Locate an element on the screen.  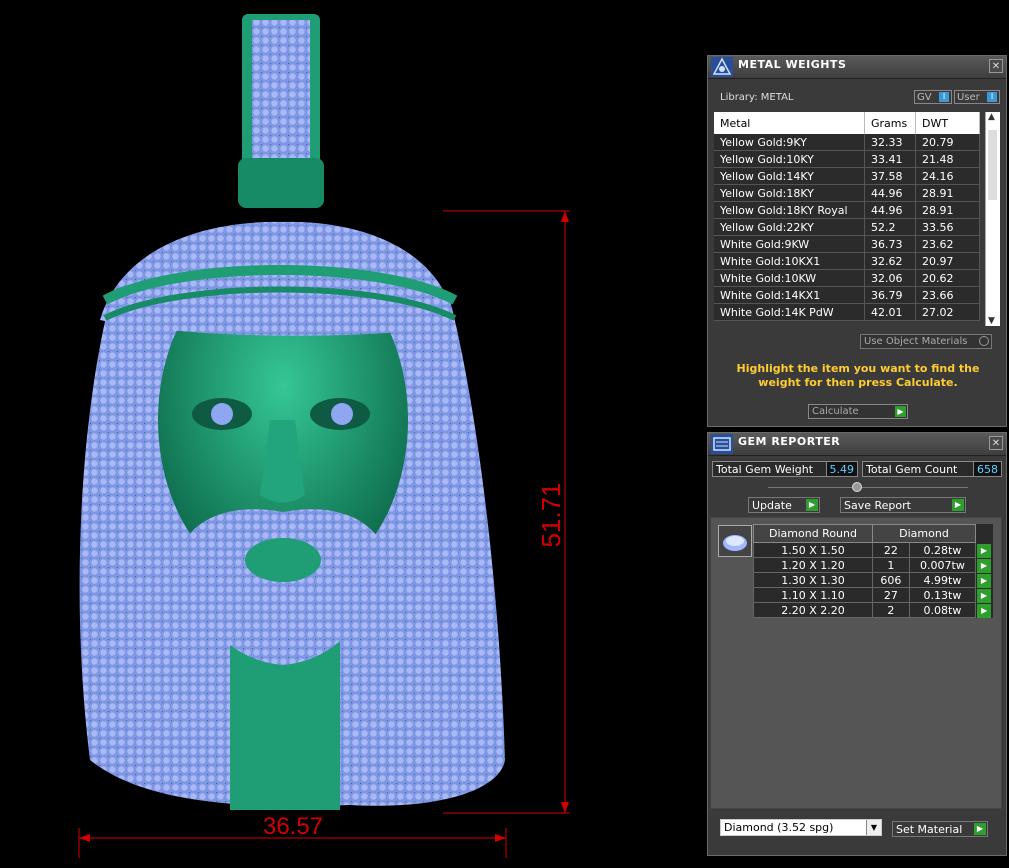
table-row: Yellow Gold:10KY 33.41 21.48 is located at coordinates (847, 159).